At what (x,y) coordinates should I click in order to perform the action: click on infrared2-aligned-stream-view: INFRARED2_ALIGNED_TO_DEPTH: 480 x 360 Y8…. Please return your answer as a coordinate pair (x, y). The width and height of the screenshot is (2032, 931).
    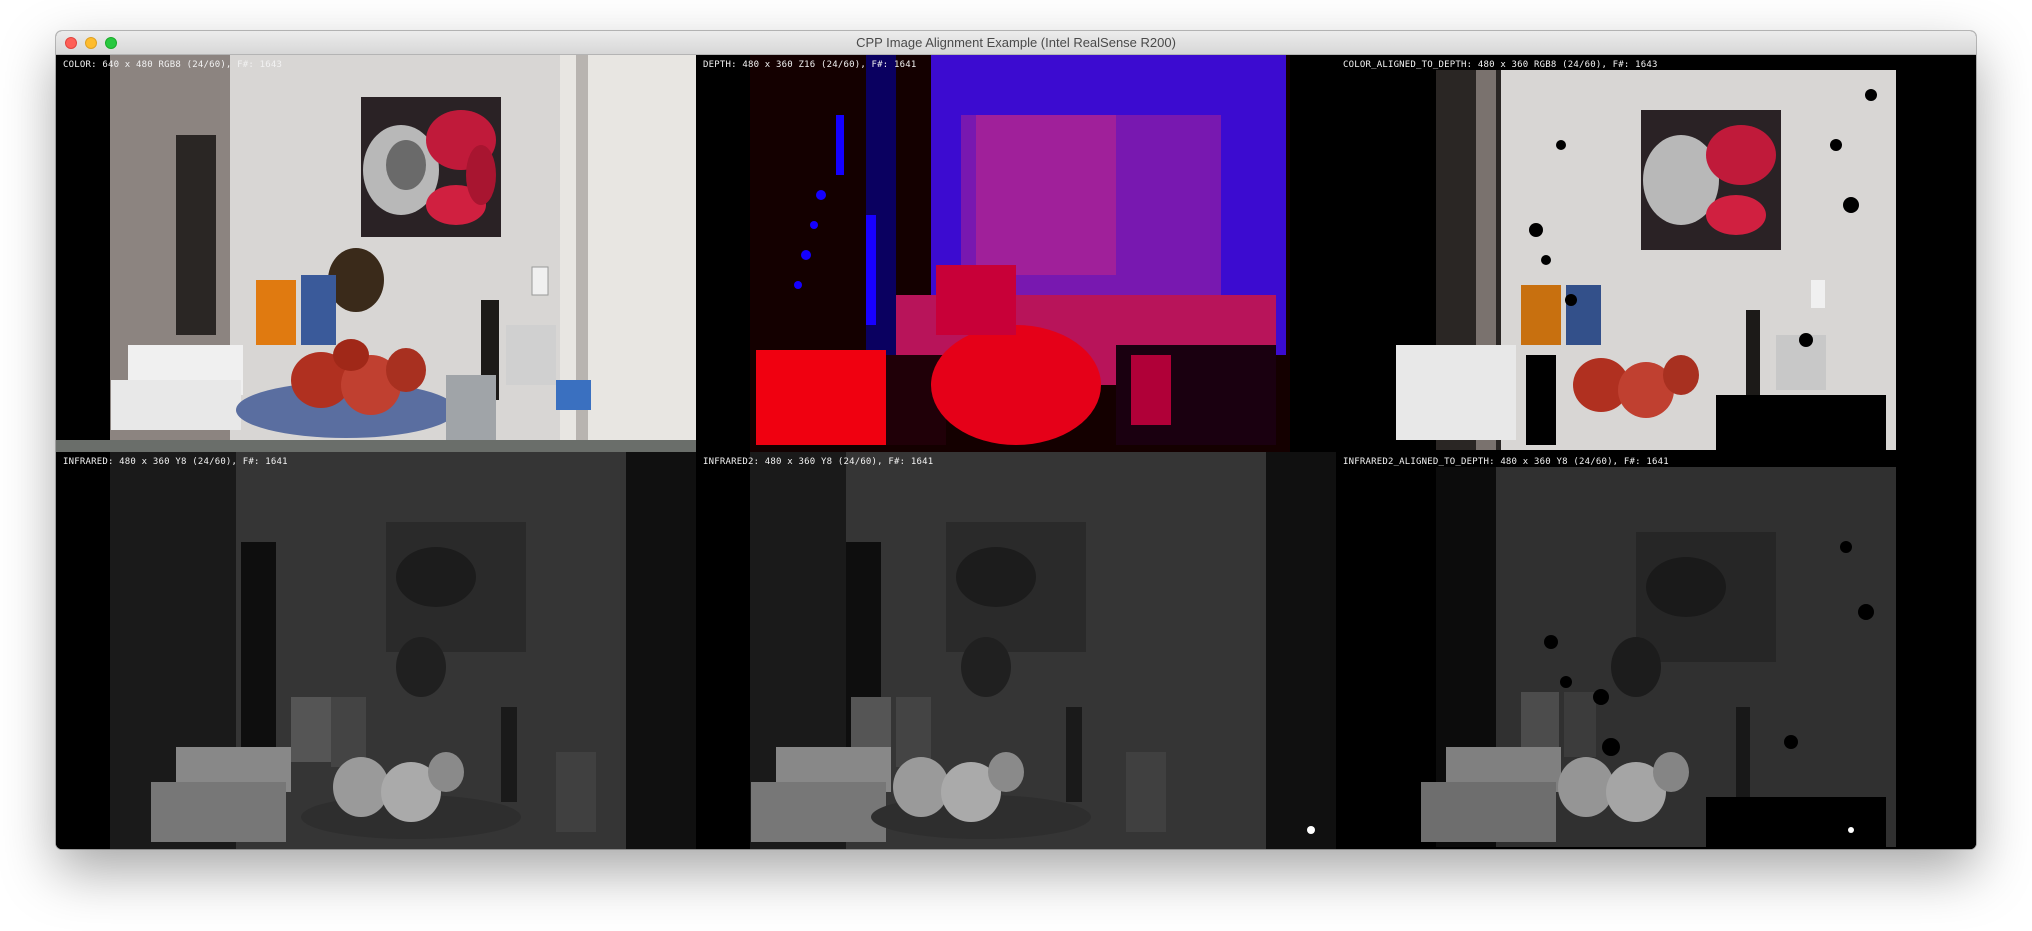
    Looking at the image, I should click on (1656, 650).